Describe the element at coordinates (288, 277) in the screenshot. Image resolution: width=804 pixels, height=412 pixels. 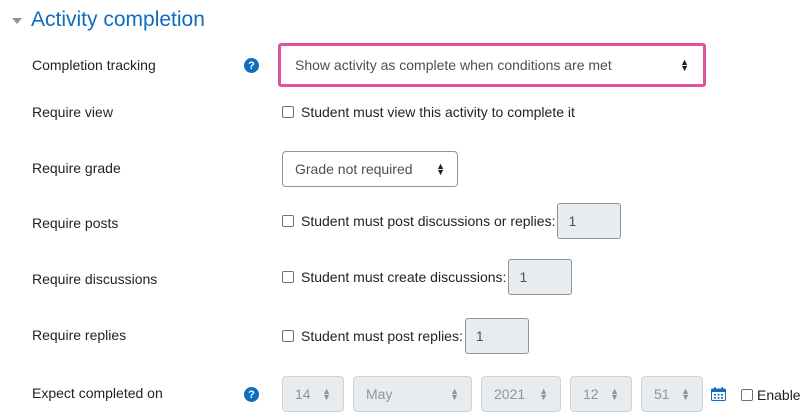
I see `require-discussions-checkbox` at that location.